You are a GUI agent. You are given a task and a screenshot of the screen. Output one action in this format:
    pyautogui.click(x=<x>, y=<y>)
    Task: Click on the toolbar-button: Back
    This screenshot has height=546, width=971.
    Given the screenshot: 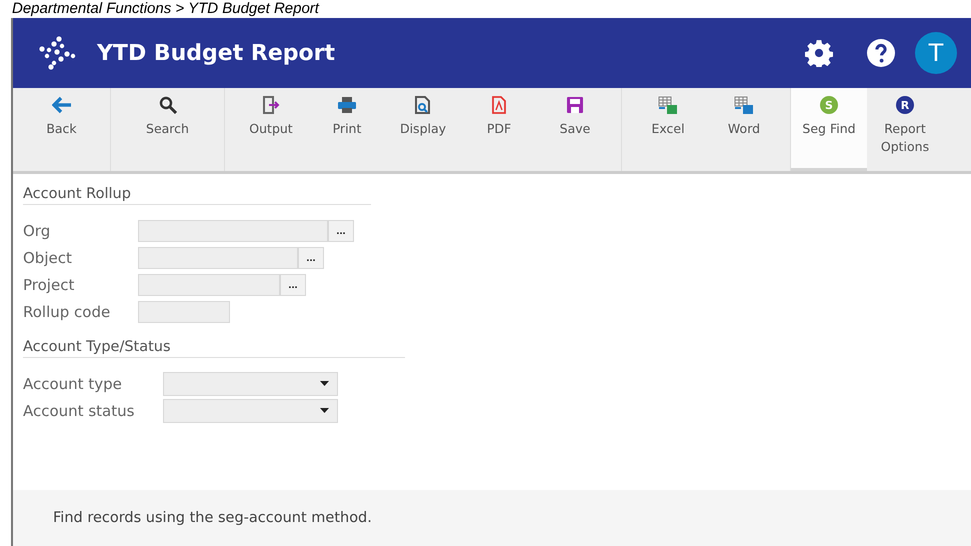 What is the action you would take?
    pyautogui.click(x=61, y=129)
    